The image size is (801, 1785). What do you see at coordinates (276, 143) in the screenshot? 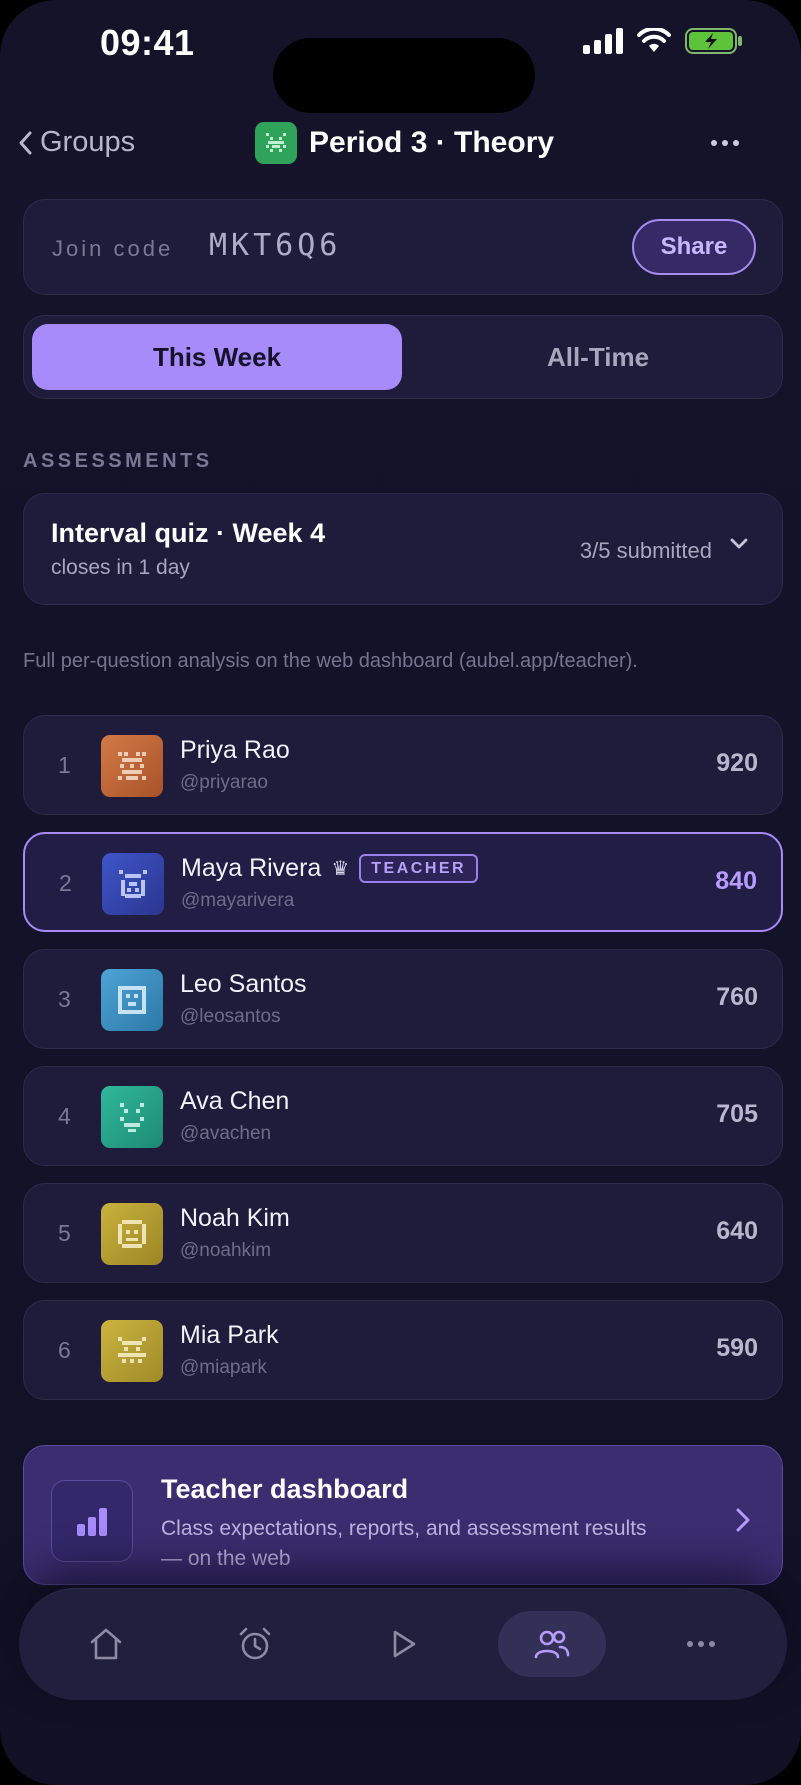
I see `group-icon` at bounding box center [276, 143].